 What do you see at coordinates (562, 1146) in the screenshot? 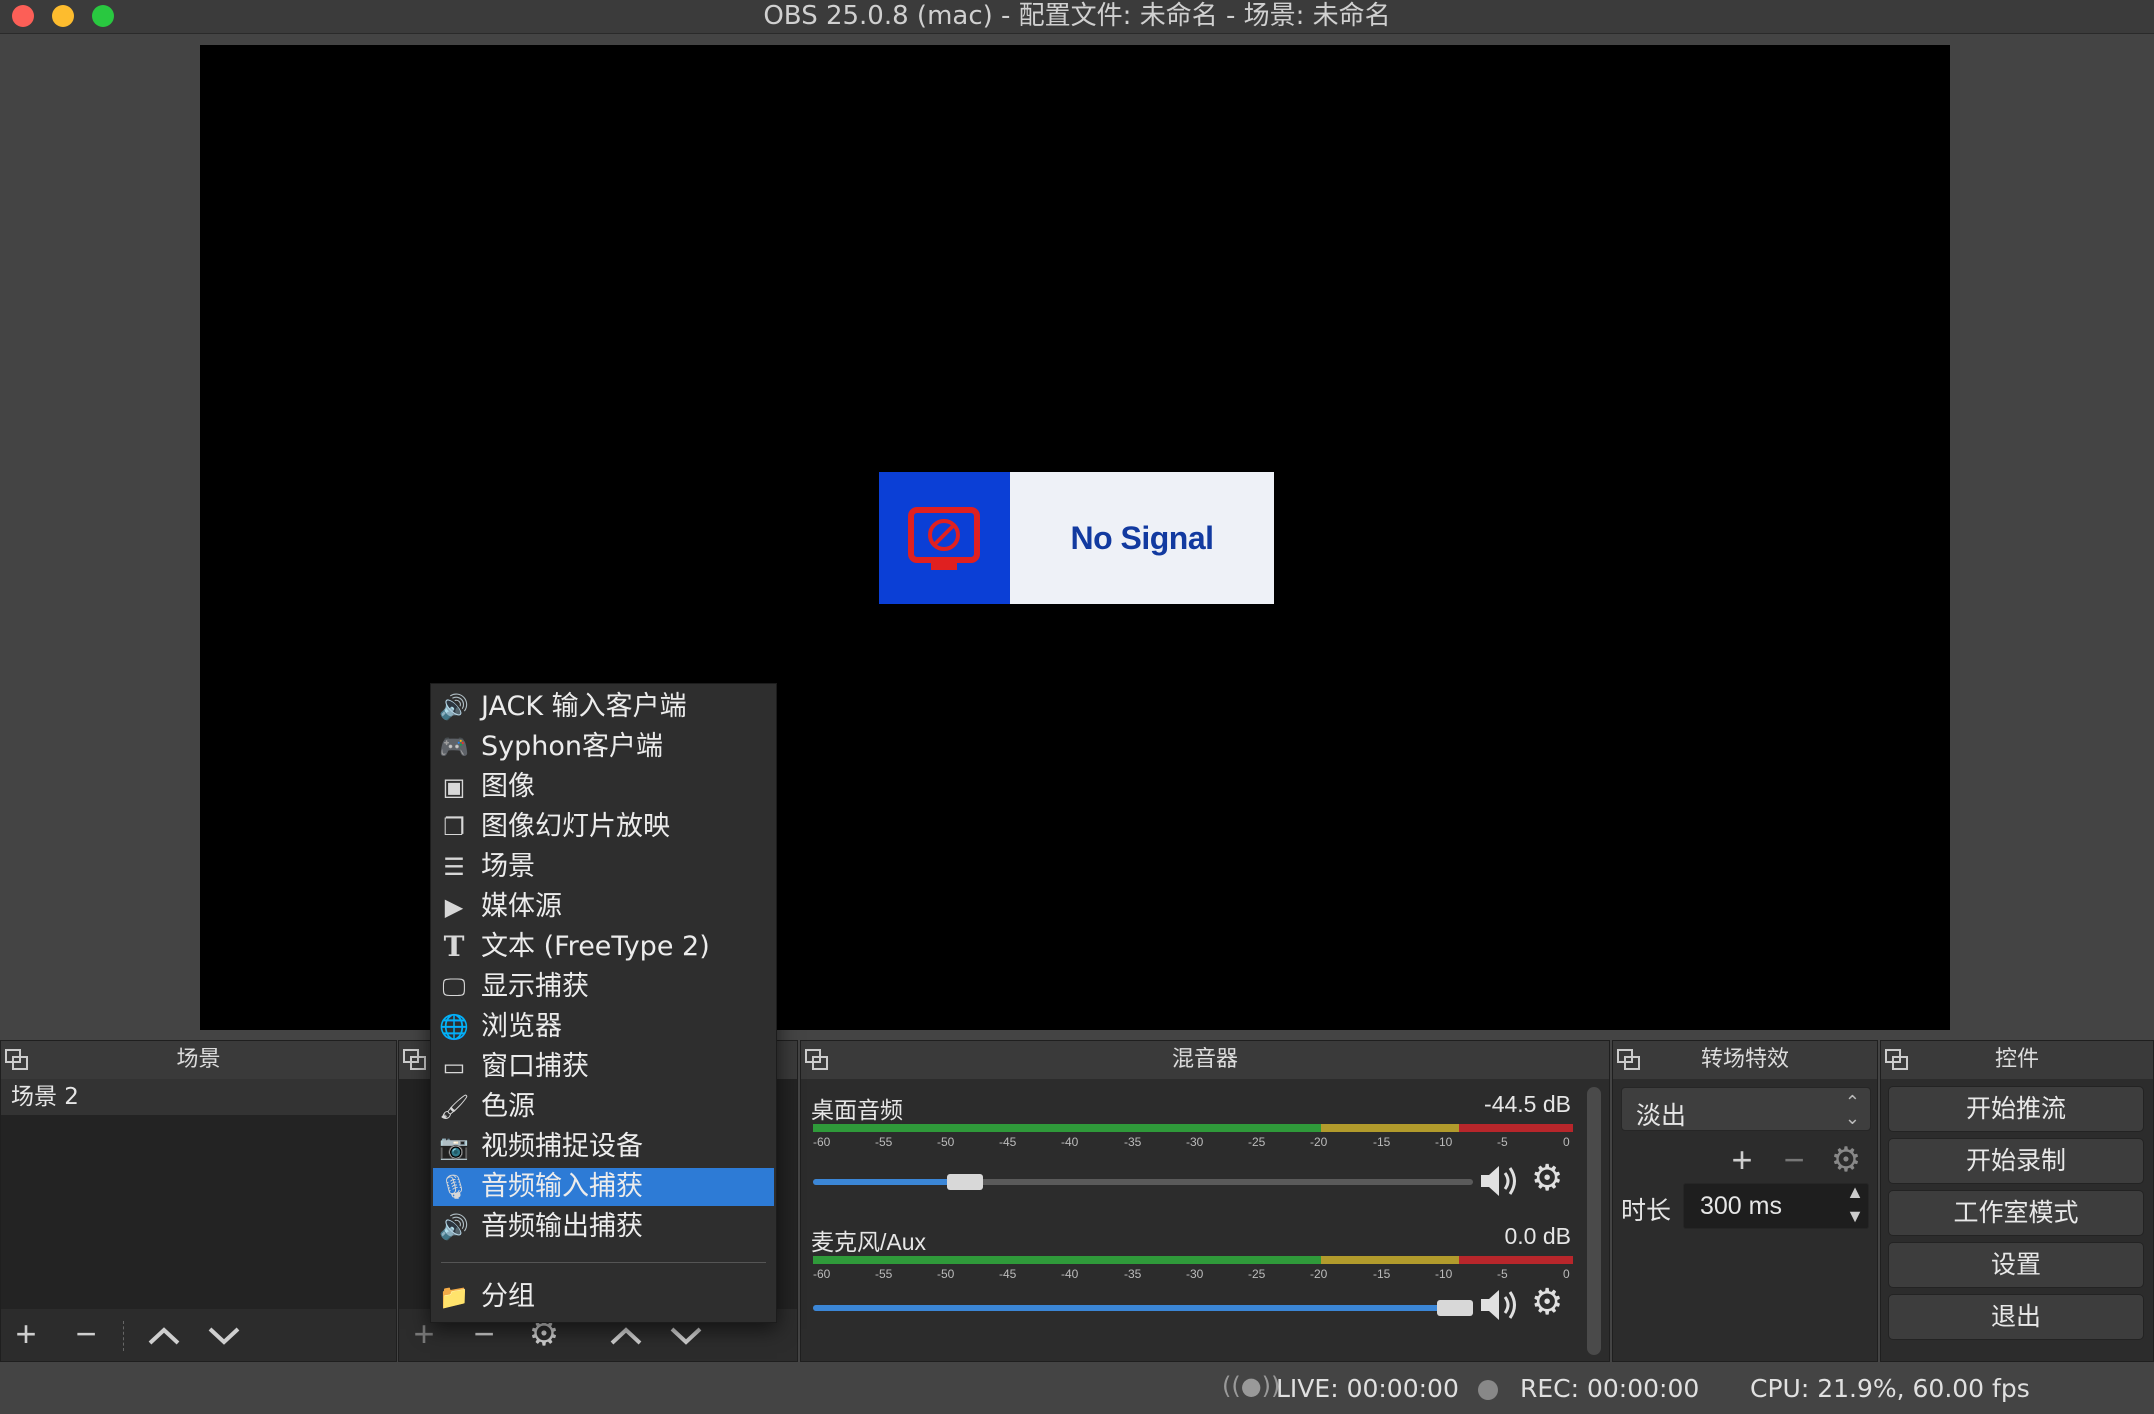
I see `menu-item-label: 视频捕捉设备` at bounding box center [562, 1146].